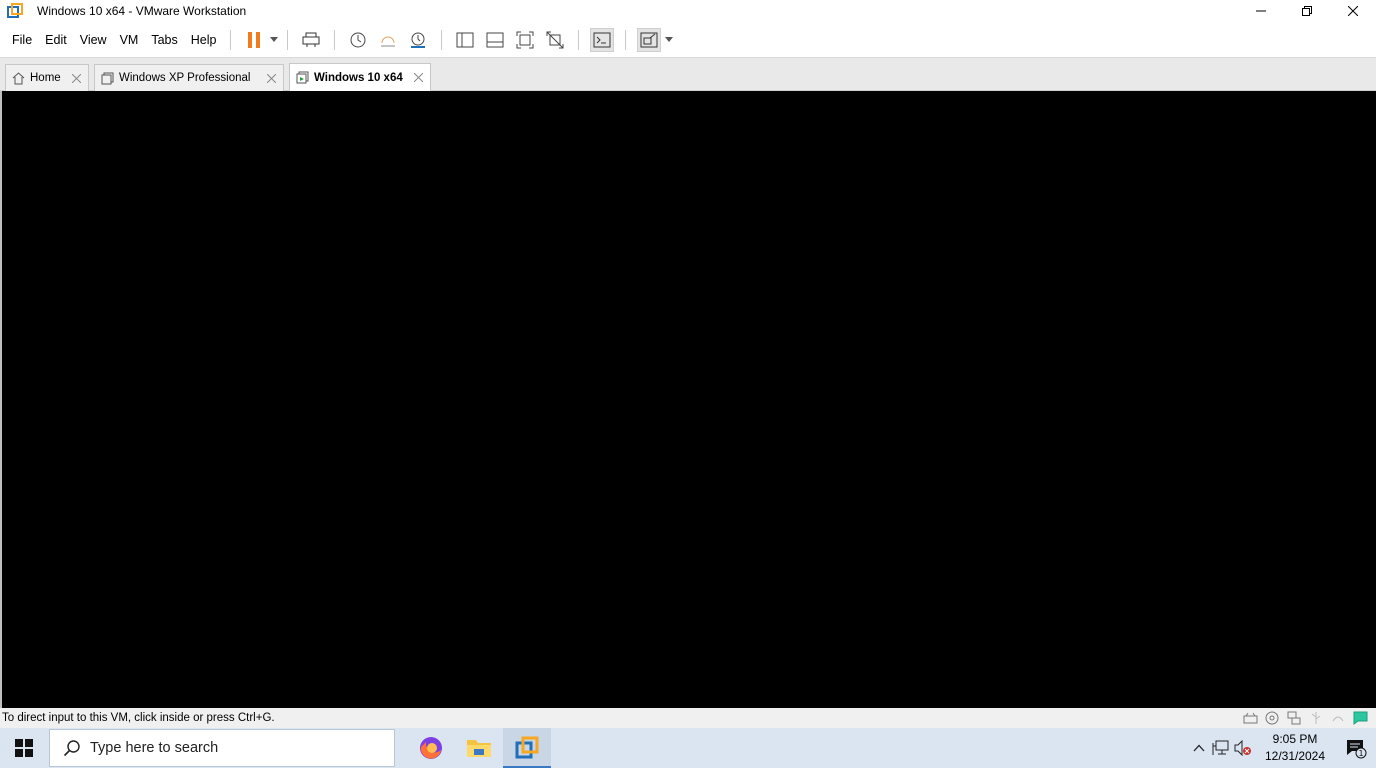 This screenshot has height=768, width=1376. I want to click on stretch-dropdown, so click(669, 40).